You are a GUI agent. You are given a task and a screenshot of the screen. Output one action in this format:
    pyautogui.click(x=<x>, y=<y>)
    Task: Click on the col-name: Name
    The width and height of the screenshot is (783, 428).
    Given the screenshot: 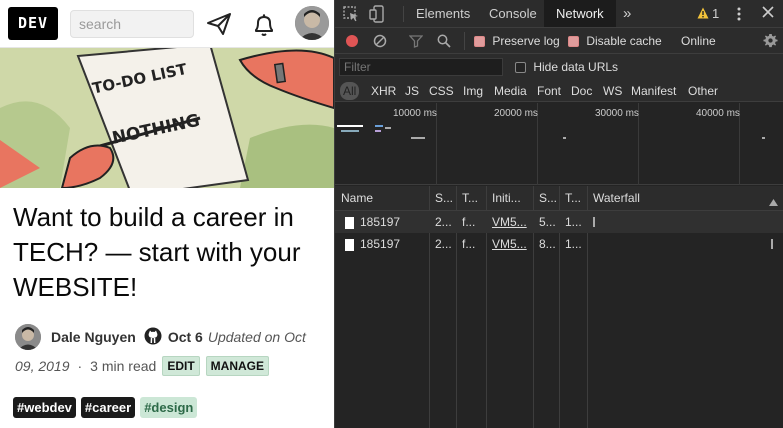 What is the action you would take?
    pyautogui.click(x=382, y=198)
    